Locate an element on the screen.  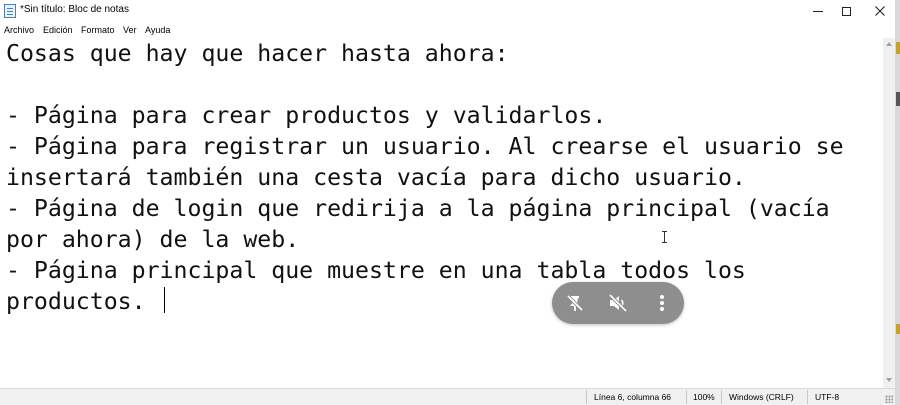
menu-ayuda: Ayuda is located at coordinates (157, 30).